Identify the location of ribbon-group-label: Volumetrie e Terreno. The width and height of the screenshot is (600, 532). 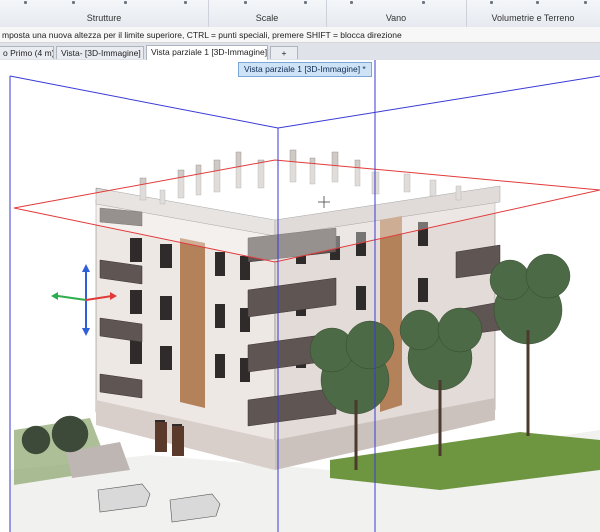
(533, 18).